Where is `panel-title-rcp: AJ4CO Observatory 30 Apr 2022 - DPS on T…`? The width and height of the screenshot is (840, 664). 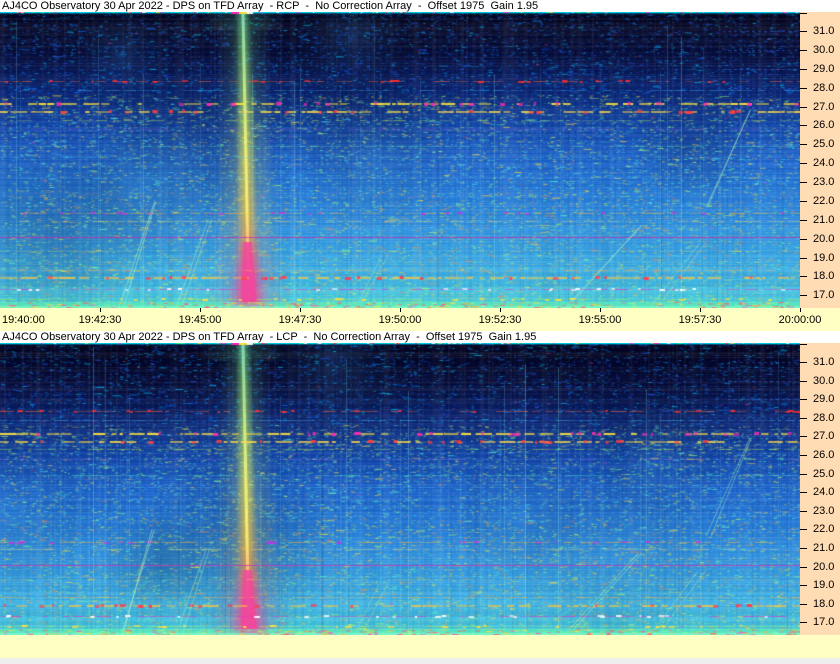 panel-title-rcp: AJ4CO Observatory 30 Apr 2022 - DPS on T… is located at coordinates (420, 6).